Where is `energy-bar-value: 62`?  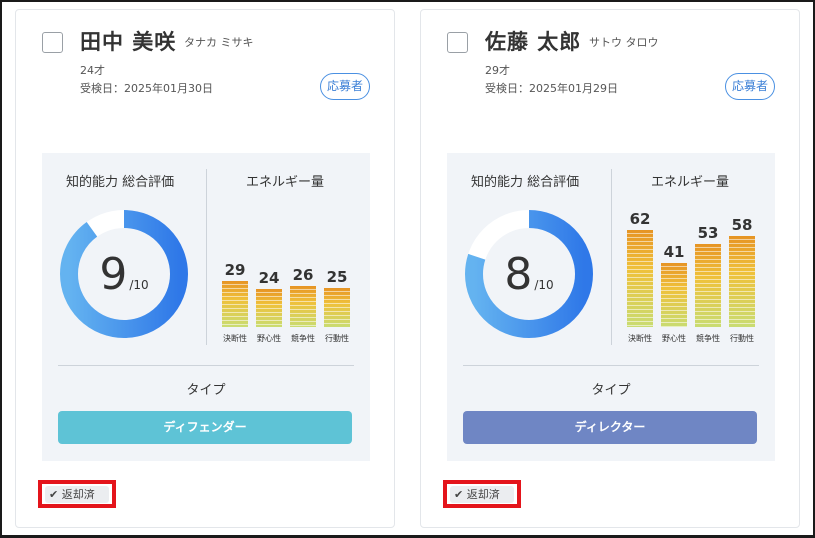
energy-bar-value: 62 is located at coordinates (640, 219).